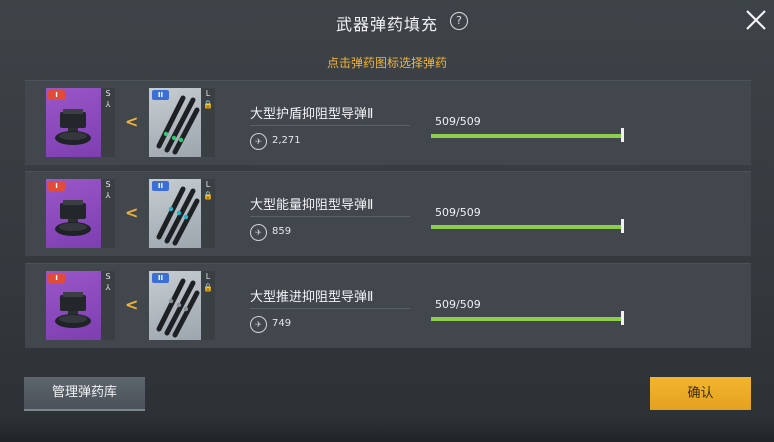 This screenshot has width=774, height=442. Describe the element at coordinates (700, 393) in the screenshot. I see `confirm-button: 确认` at that location.